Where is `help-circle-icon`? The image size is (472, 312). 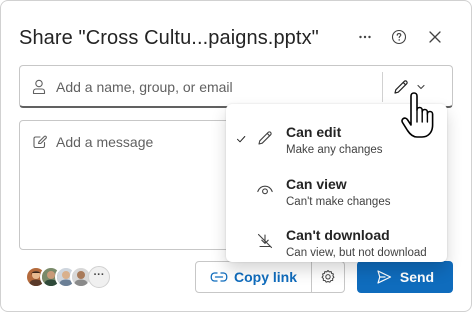 help-circle-icon is located at coordinates (399, 37).